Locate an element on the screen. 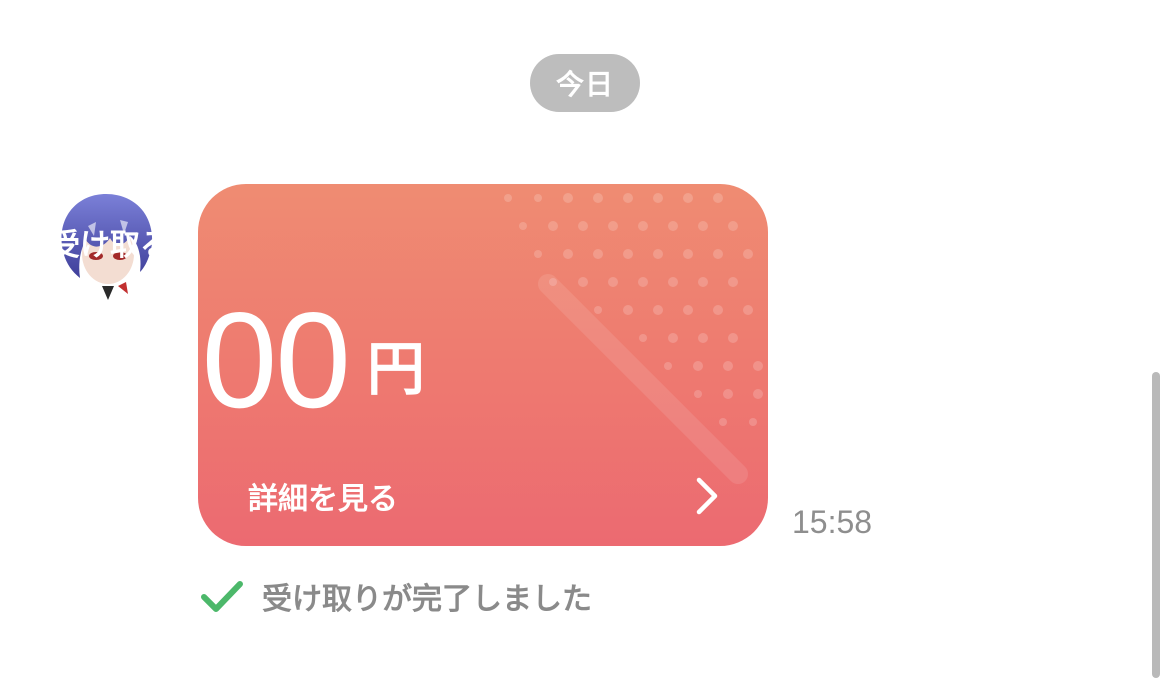  receipt-status: 受け取りが完了しました is located at coordinates (396, 596).